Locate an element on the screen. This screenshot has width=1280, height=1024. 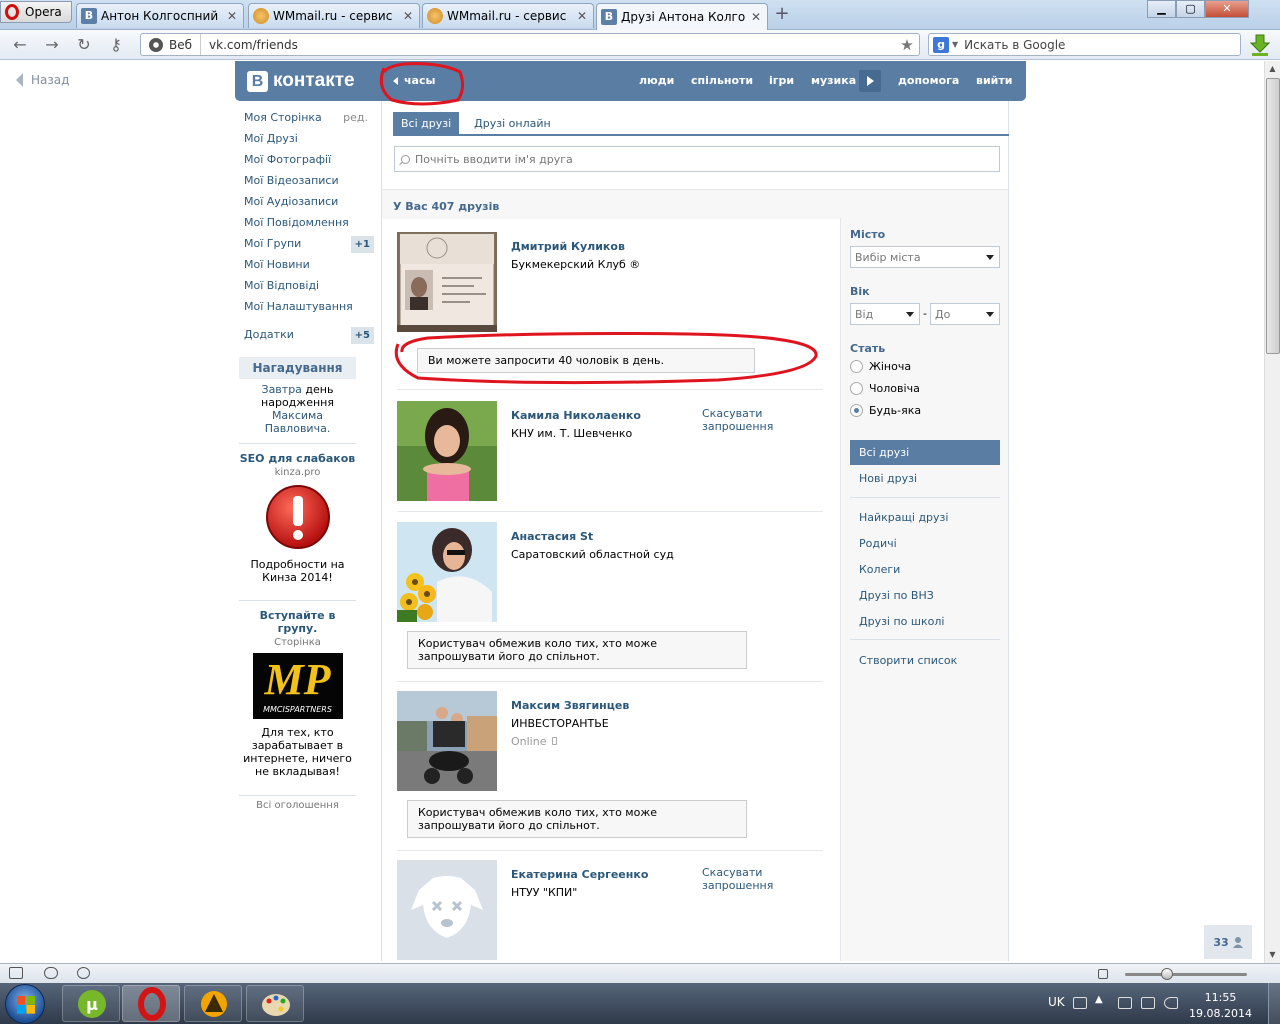
zoom-slider-handle is located at coordinates (1167, 974).